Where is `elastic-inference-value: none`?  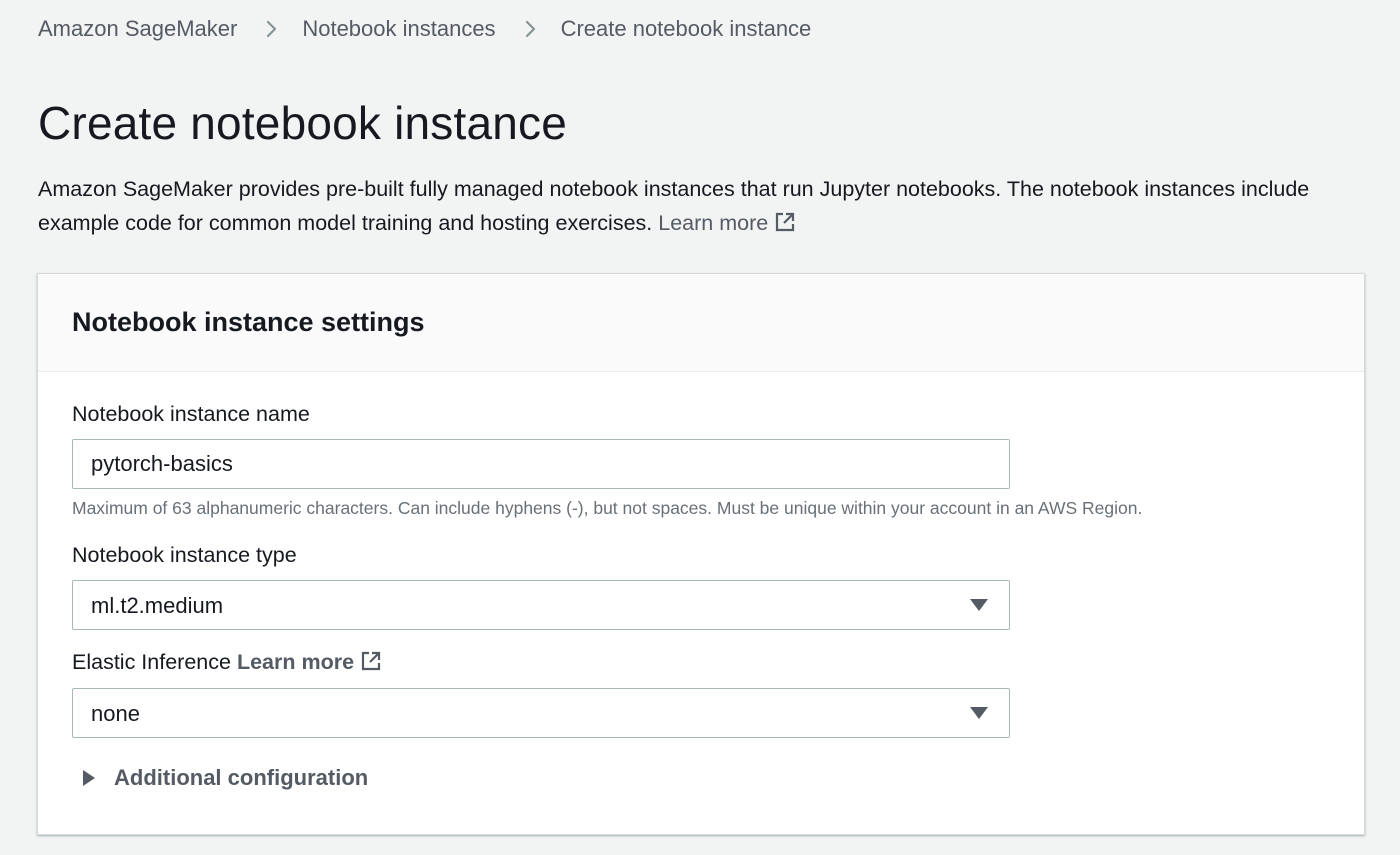
elastic-inference-value: none is located at coordinates (115, 713).